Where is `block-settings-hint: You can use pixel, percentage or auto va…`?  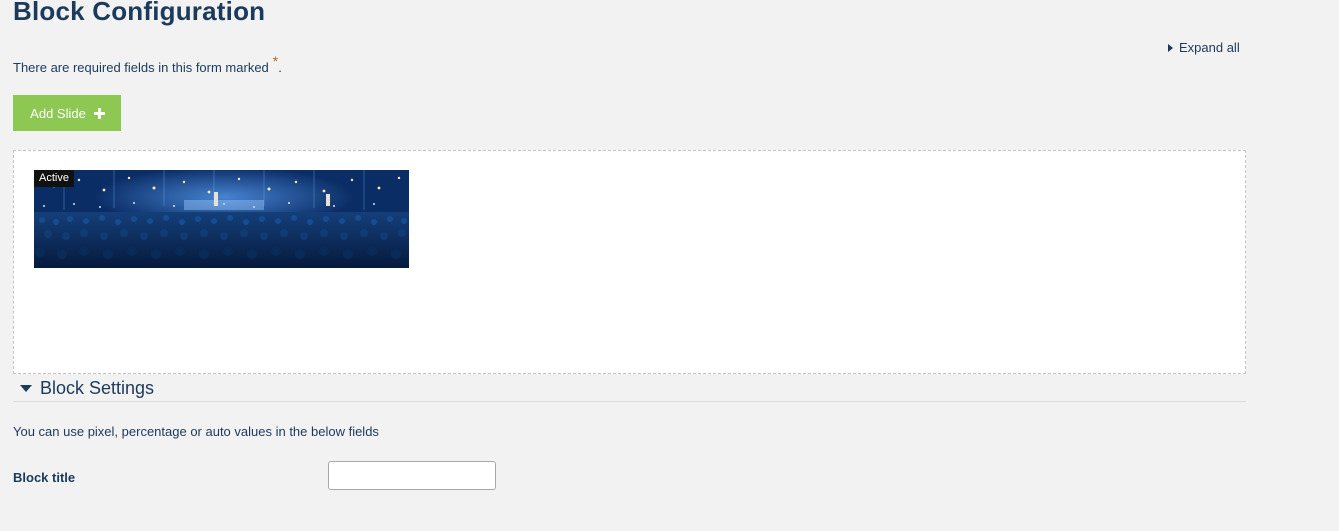 block-settings-hint: You can use pixel, percentage or auto va… is located at coordinates (196, 431).